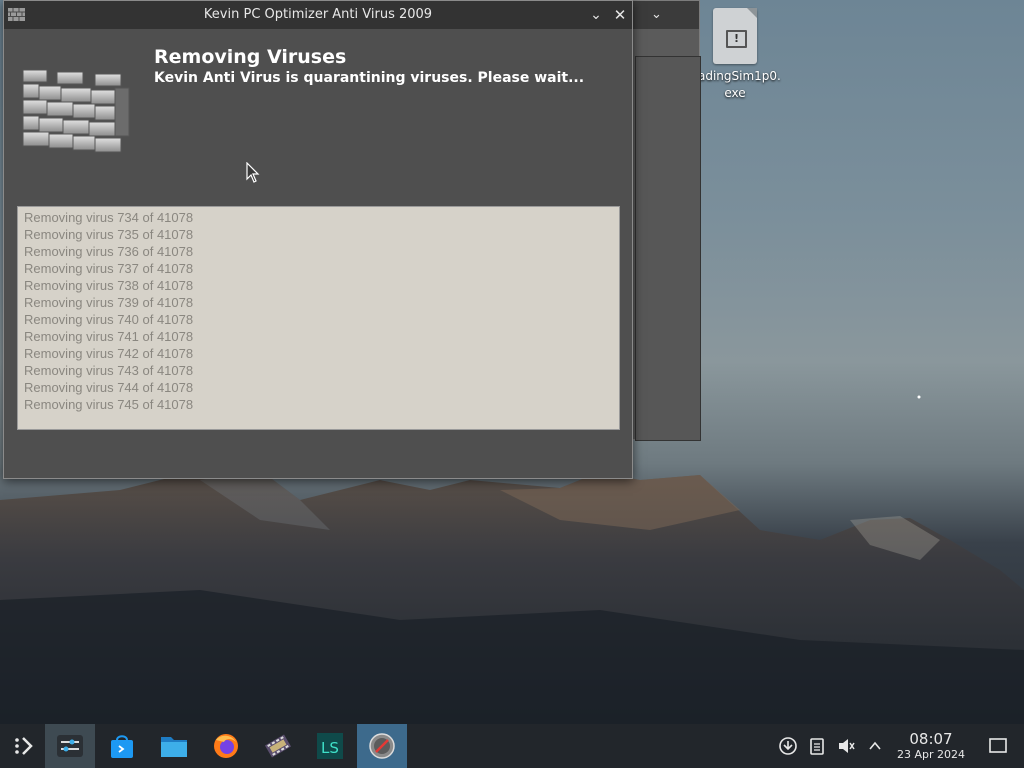 This screenshot has height=768, width=1024. I want to click on window-title: Kevin PC Optimizer Anti Virus 2009, so click(318, 14).